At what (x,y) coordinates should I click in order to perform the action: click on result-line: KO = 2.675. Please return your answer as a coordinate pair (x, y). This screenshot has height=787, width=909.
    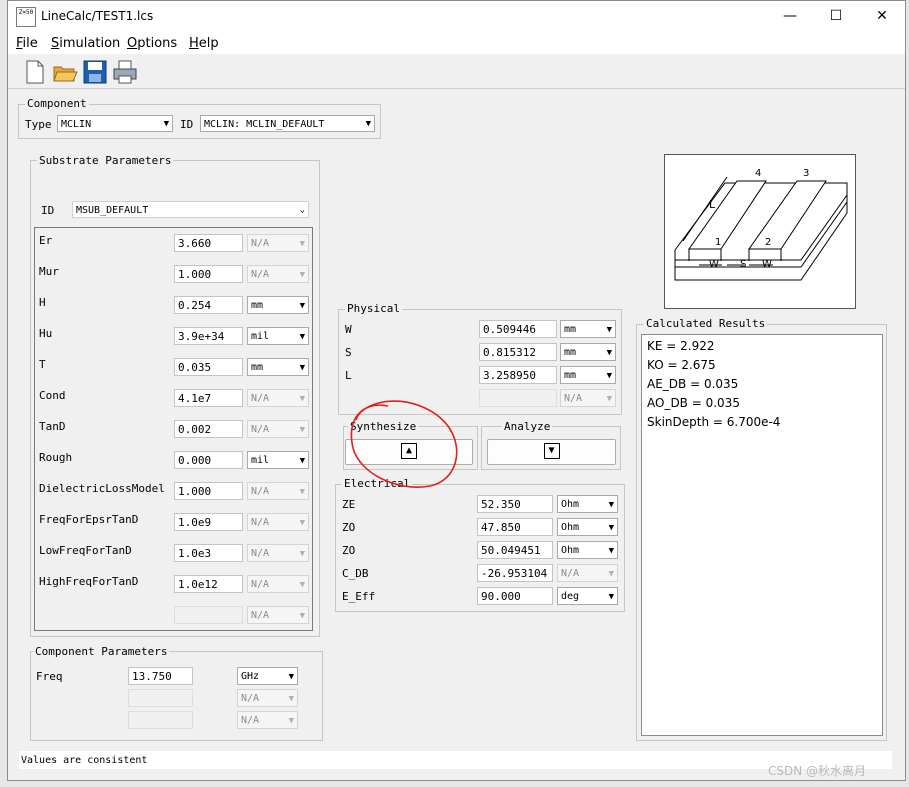
    Looking at the image, I should click on (681, 365).